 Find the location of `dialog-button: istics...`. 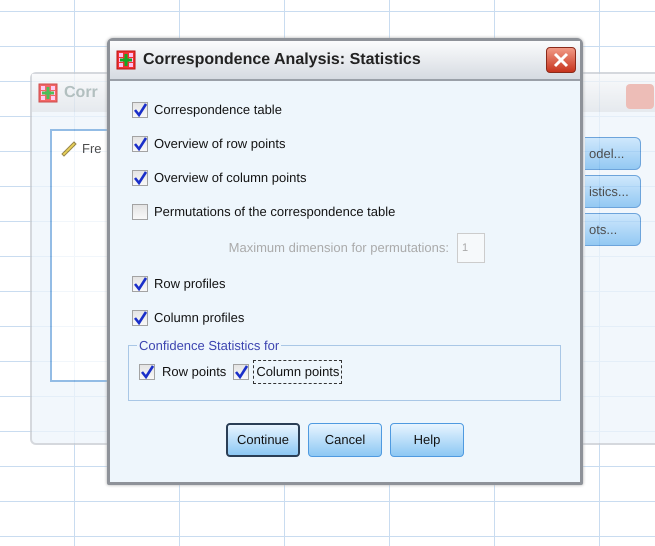

dialog-button: istics... is located at coordinates (613, 191).